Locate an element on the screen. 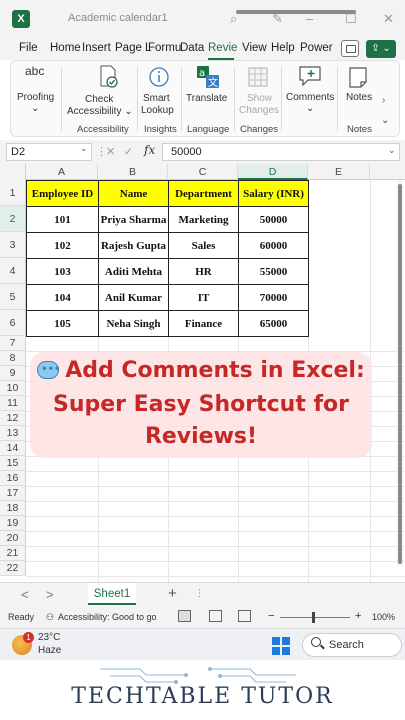 The width and height of the screenshot is (405, 720). smart-lookup-label-1: Smart is located at coordinates (156, 99).